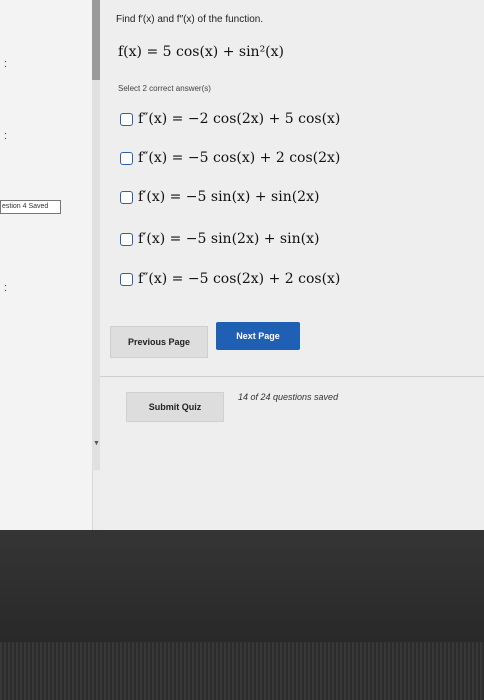  I want to click on submit-quiz-button: Submit Quiz, so click(175, 407).